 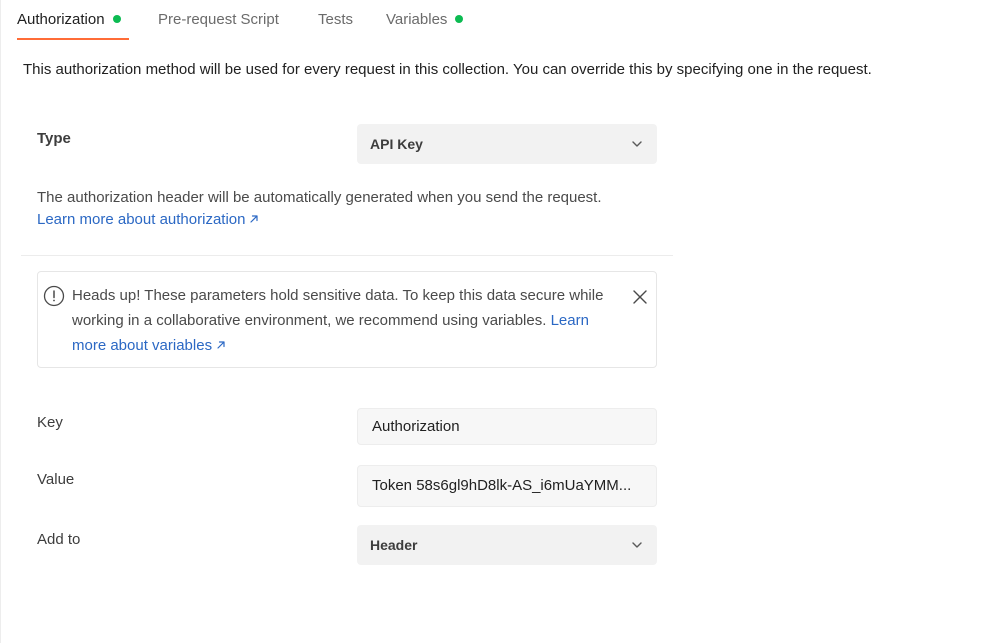 I want to click on tab-variables-indicator-dot, so click(x=459, y=19).